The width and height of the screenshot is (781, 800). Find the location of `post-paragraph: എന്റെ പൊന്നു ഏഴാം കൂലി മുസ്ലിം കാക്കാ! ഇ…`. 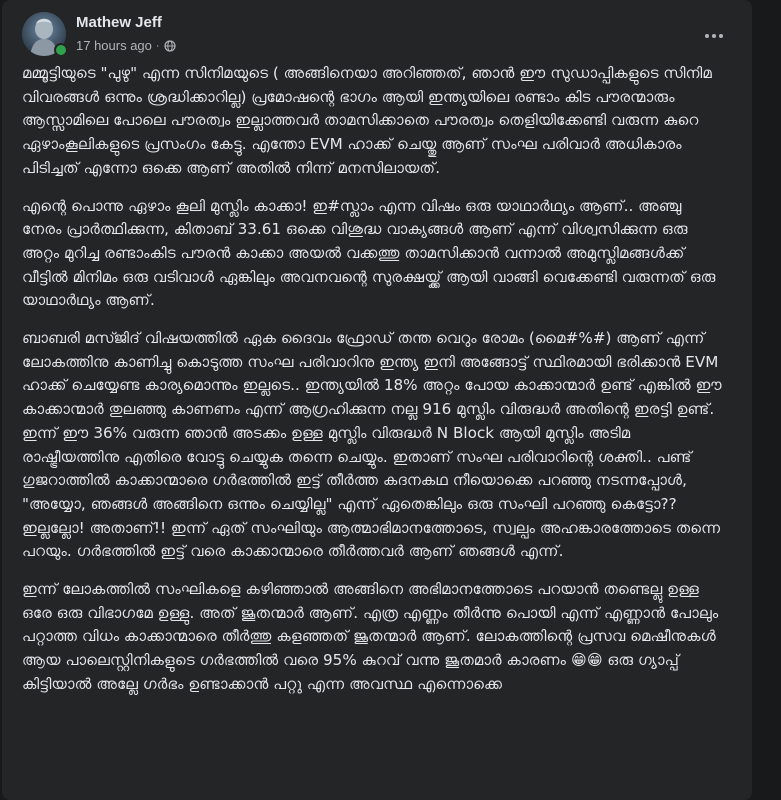

post-paragraph: എന്റെ പൊന്നു ഏഴാം കൂലി മുസ്ലിം കാക്കാ! ഇ… is located at coordinates (369, 253).